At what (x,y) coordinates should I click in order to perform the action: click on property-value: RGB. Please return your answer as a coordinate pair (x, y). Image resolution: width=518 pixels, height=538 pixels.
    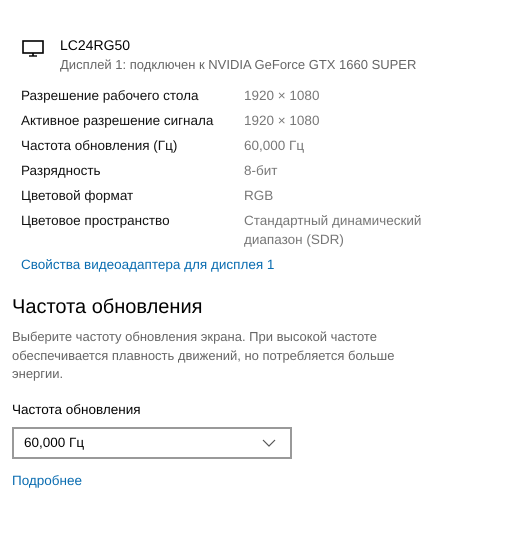
    Looking at the image, I should click on (259, 196).